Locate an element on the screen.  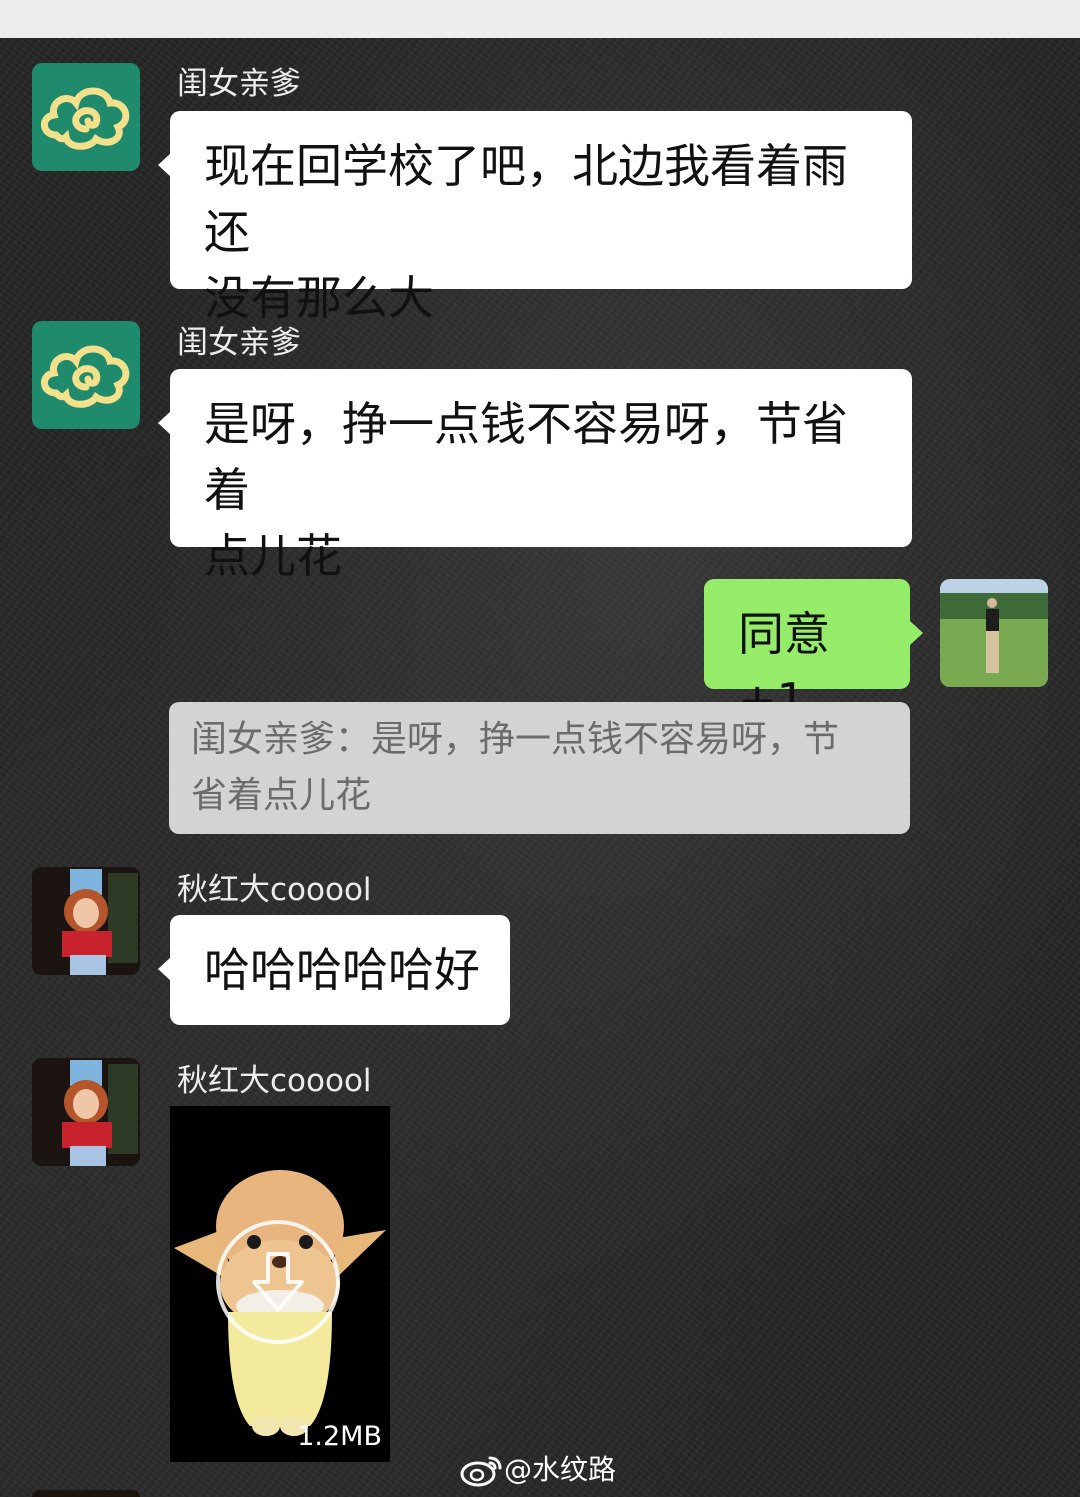
download-button is located at coordinates (278, 1282).